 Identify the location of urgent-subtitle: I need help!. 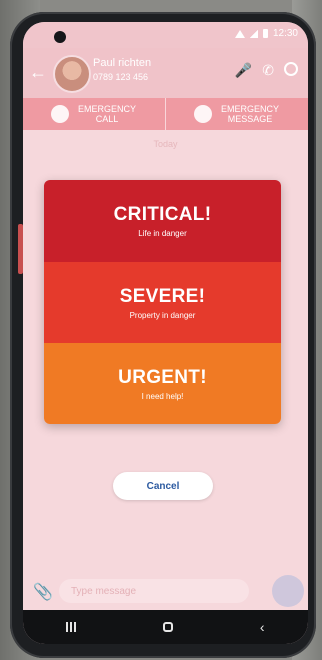
(162, 396).